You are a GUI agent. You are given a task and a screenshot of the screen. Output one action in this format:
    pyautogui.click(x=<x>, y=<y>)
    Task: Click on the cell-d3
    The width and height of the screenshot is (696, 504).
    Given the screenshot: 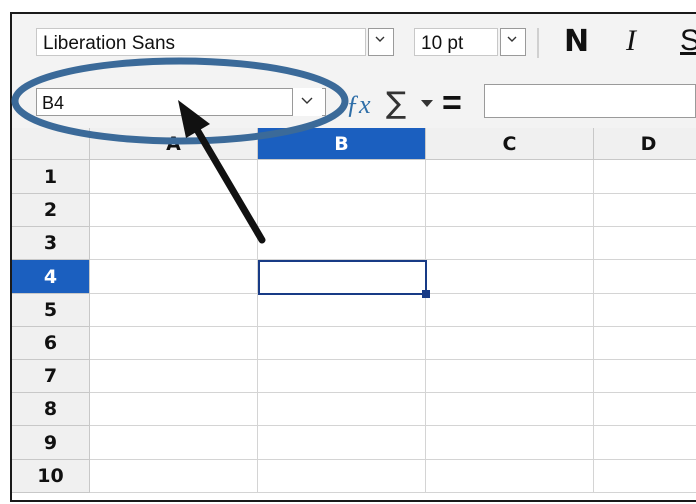 What is the action you would take?
    pyautogui.click(x=645, y=243)
    